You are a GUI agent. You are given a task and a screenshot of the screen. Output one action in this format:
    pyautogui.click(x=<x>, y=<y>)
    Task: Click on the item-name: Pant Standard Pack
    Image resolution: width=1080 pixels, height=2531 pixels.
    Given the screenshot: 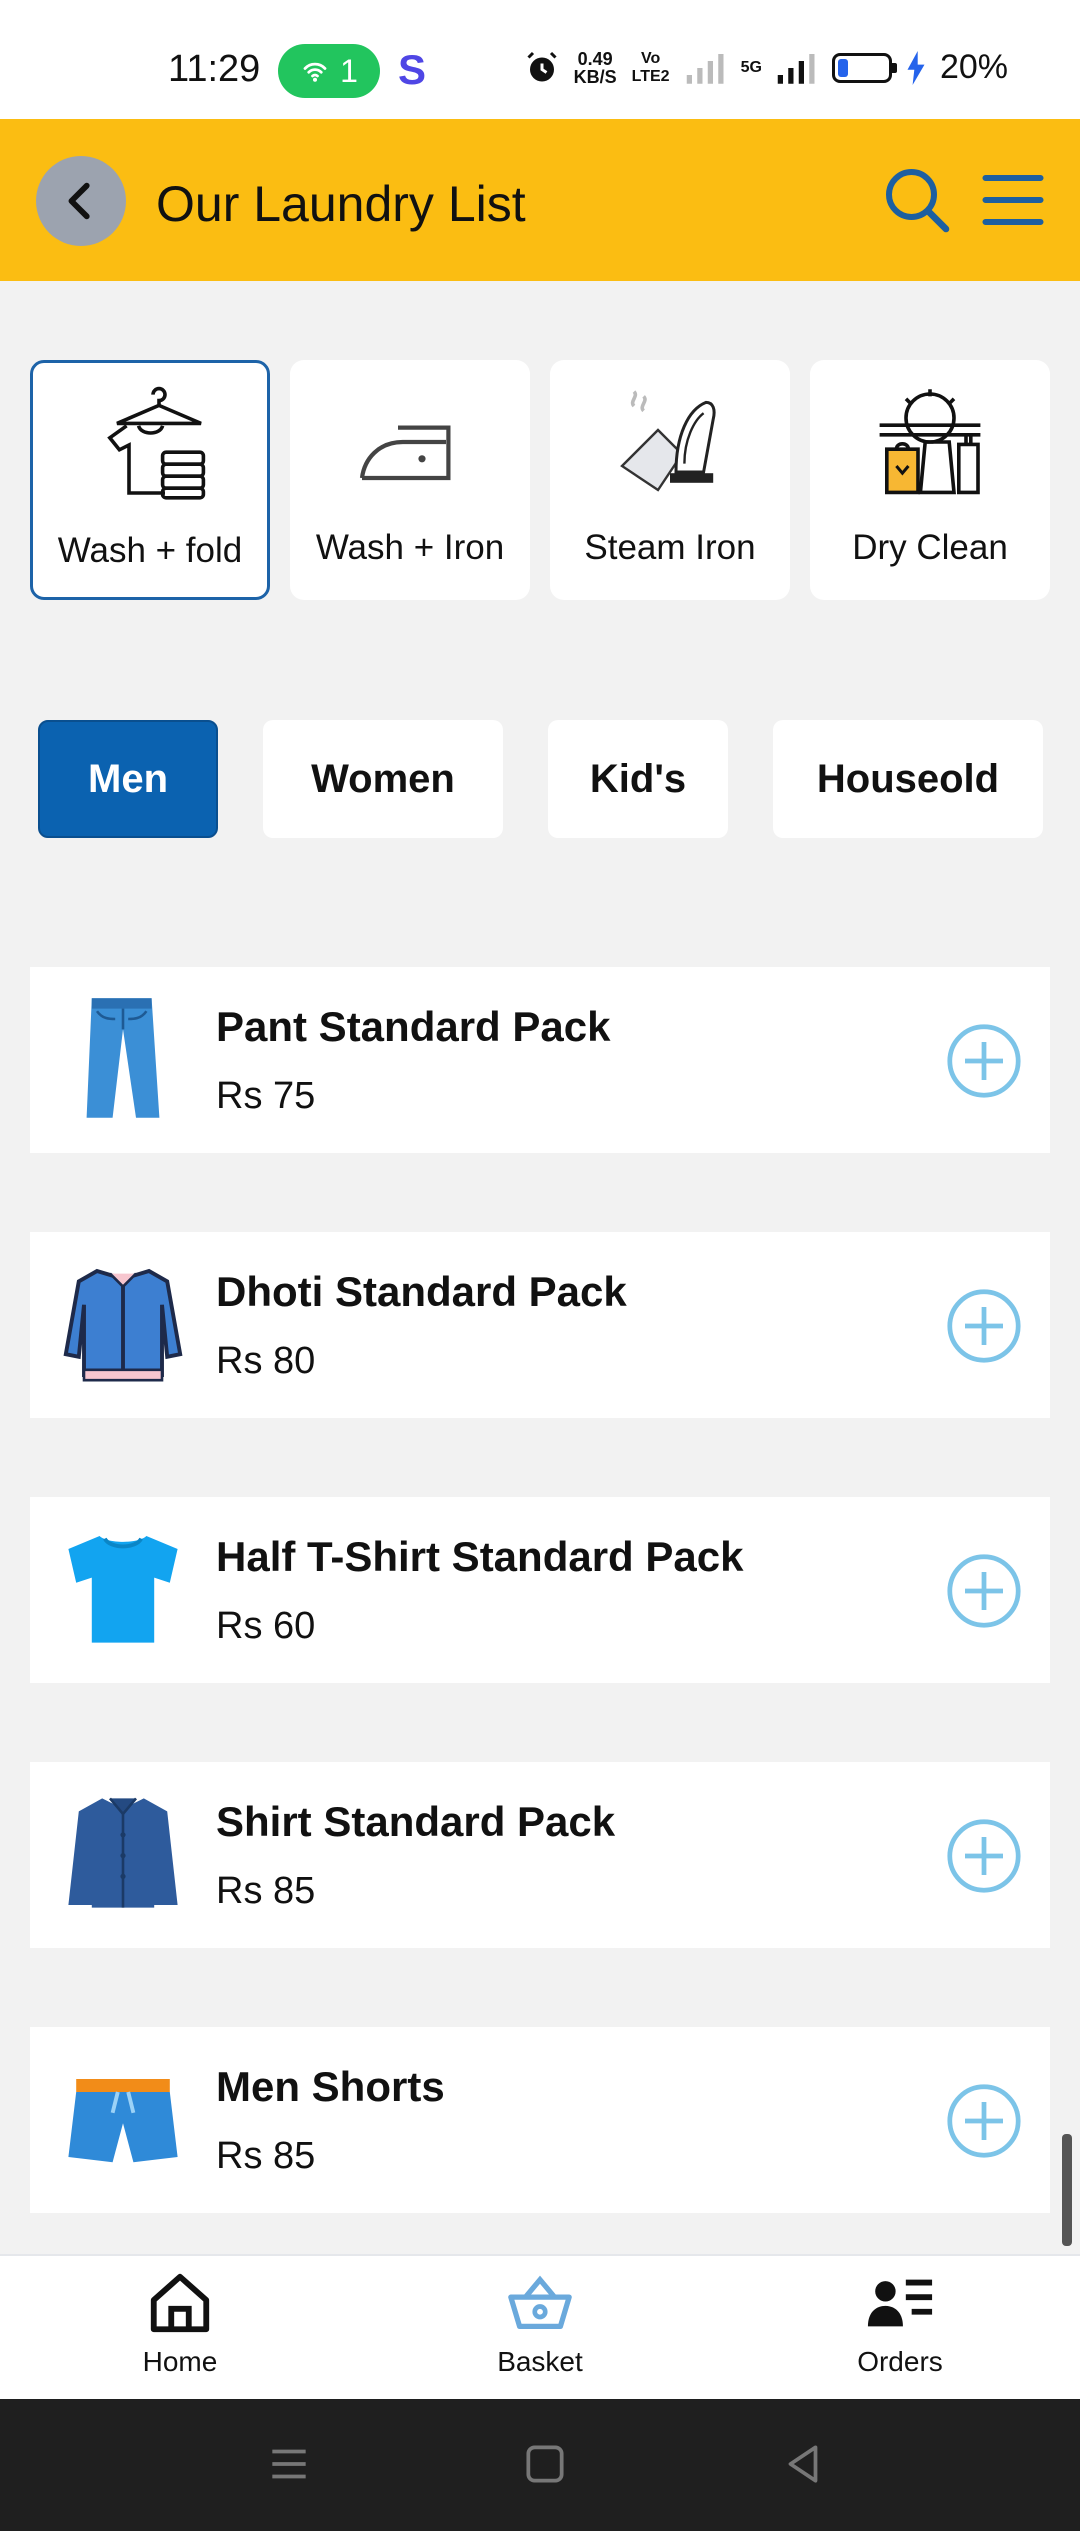 What is the action you would take?
    pyautogui.click(x=413, y=1026)
    